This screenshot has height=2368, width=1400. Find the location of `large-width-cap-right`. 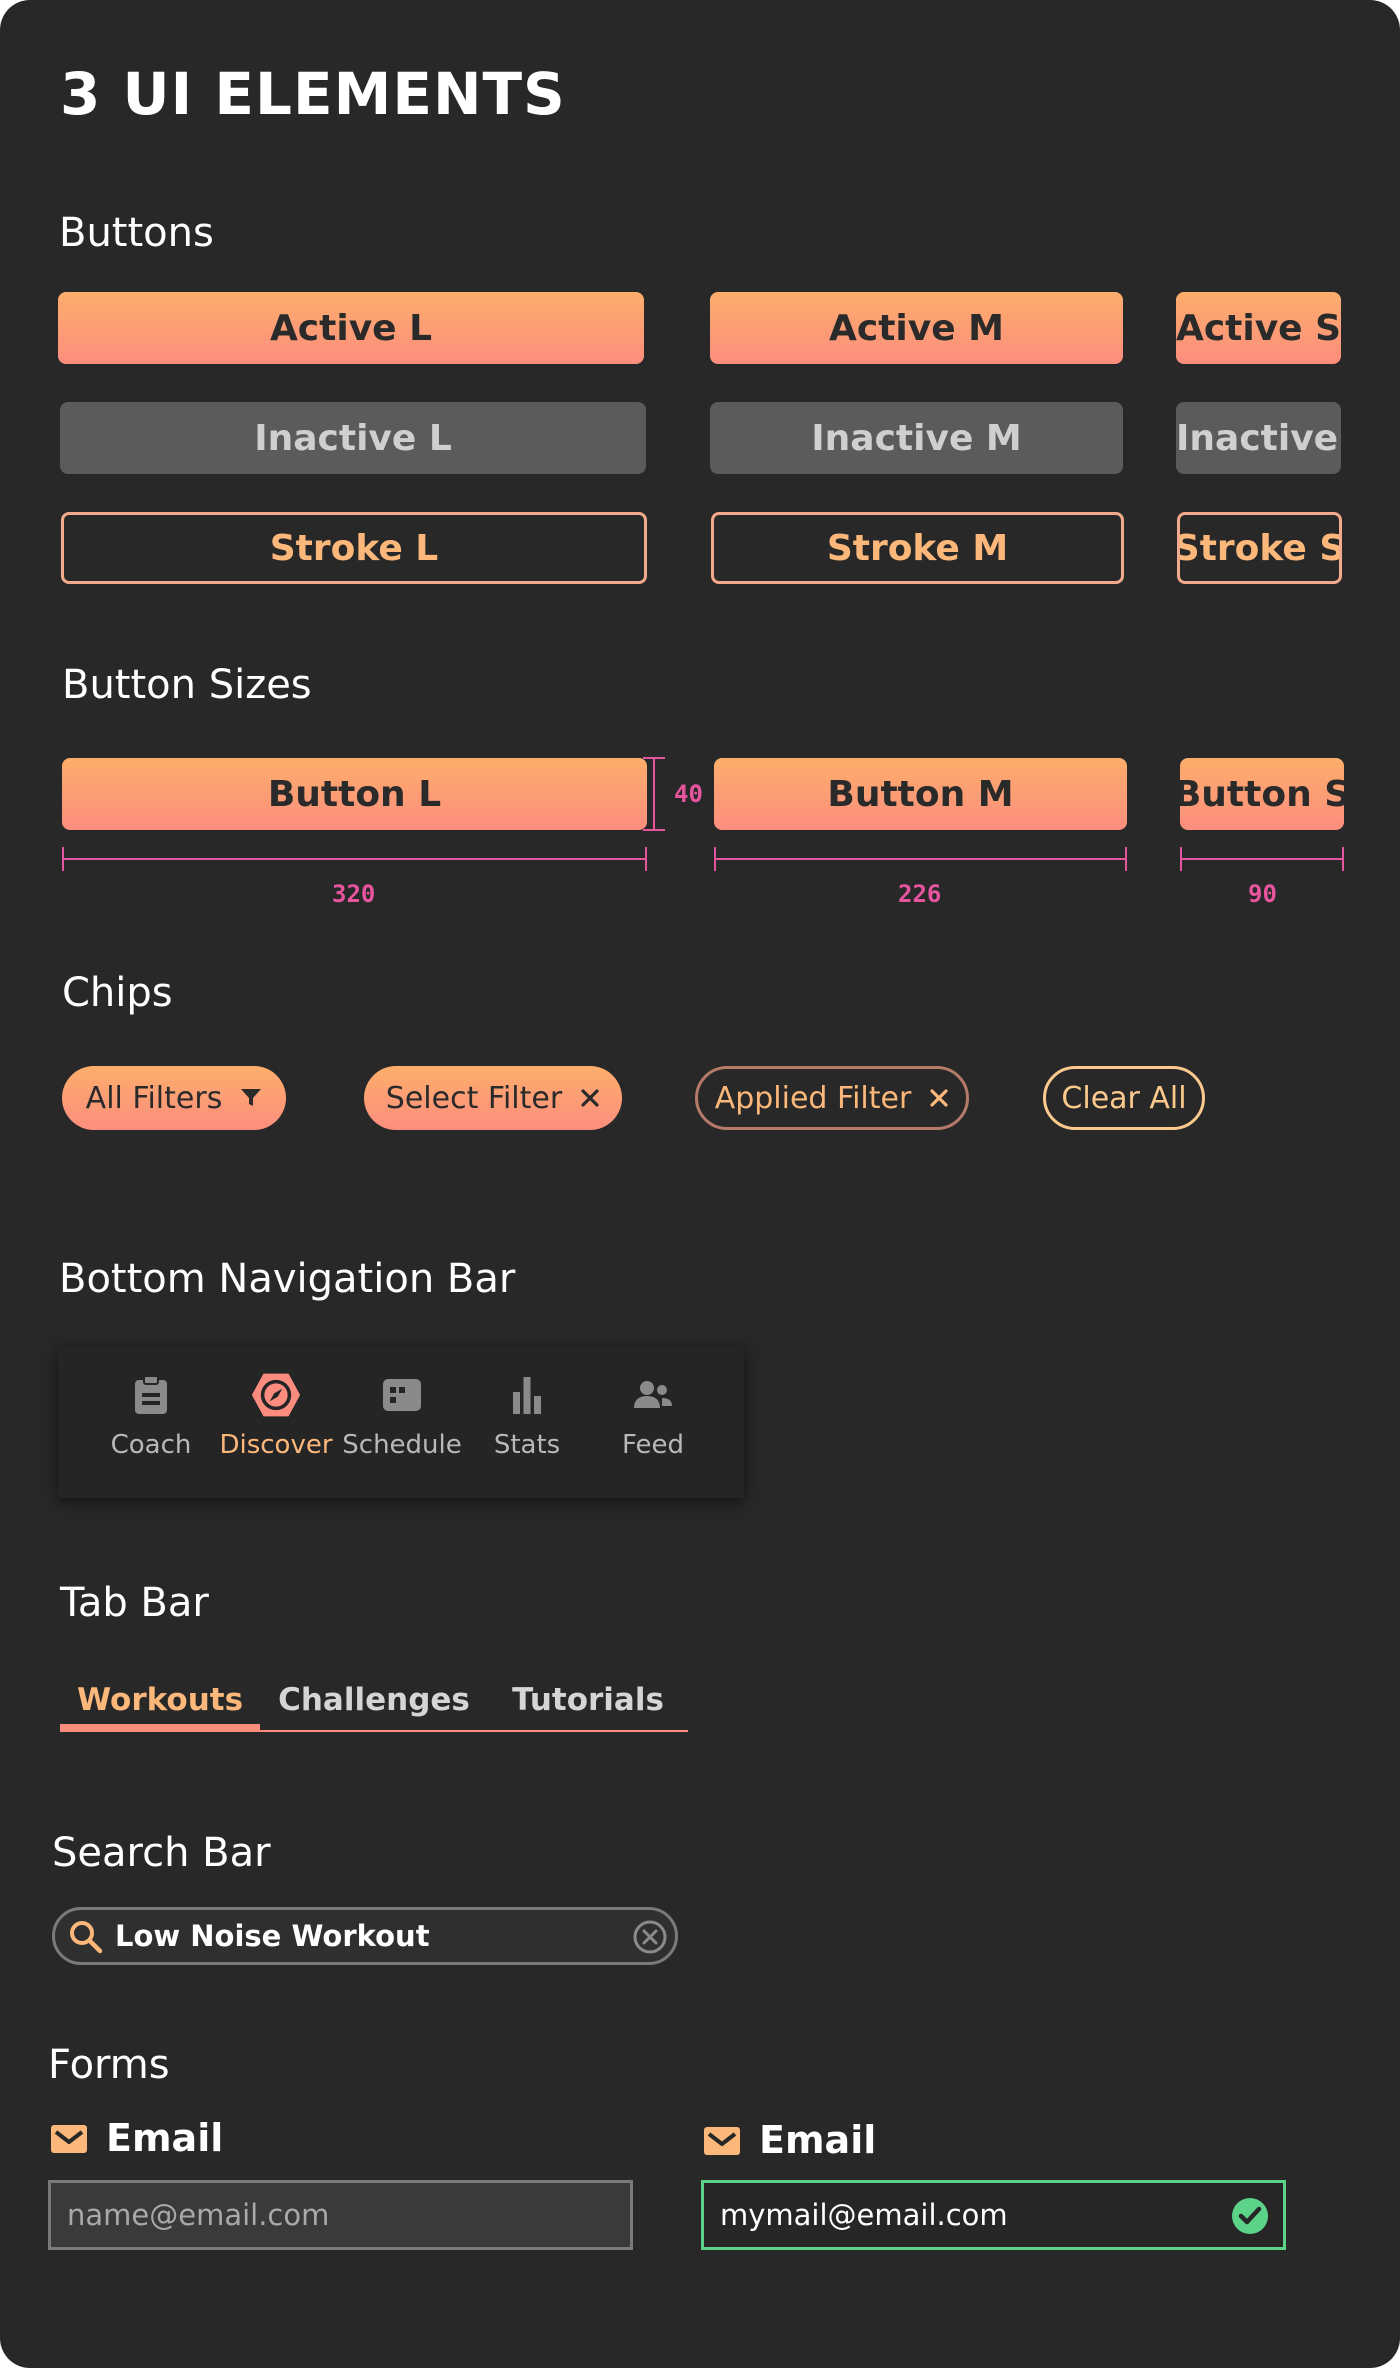

large-width-cap-right is located at coordinates (646, 859).